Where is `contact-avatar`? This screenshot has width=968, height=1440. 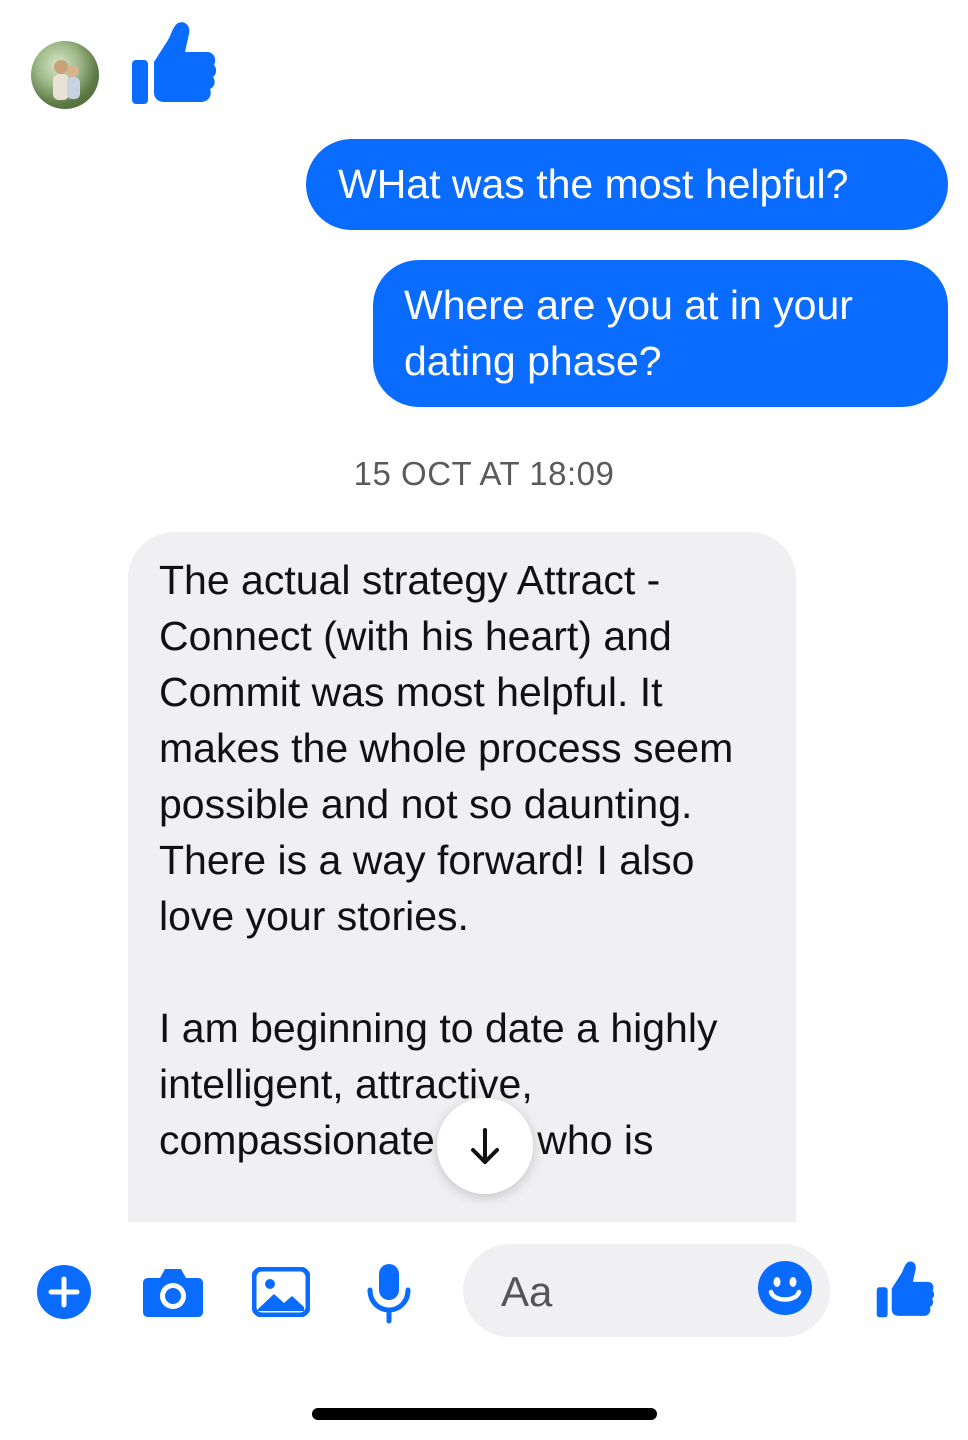
contact-avatar is located at coordinates (65, 75).